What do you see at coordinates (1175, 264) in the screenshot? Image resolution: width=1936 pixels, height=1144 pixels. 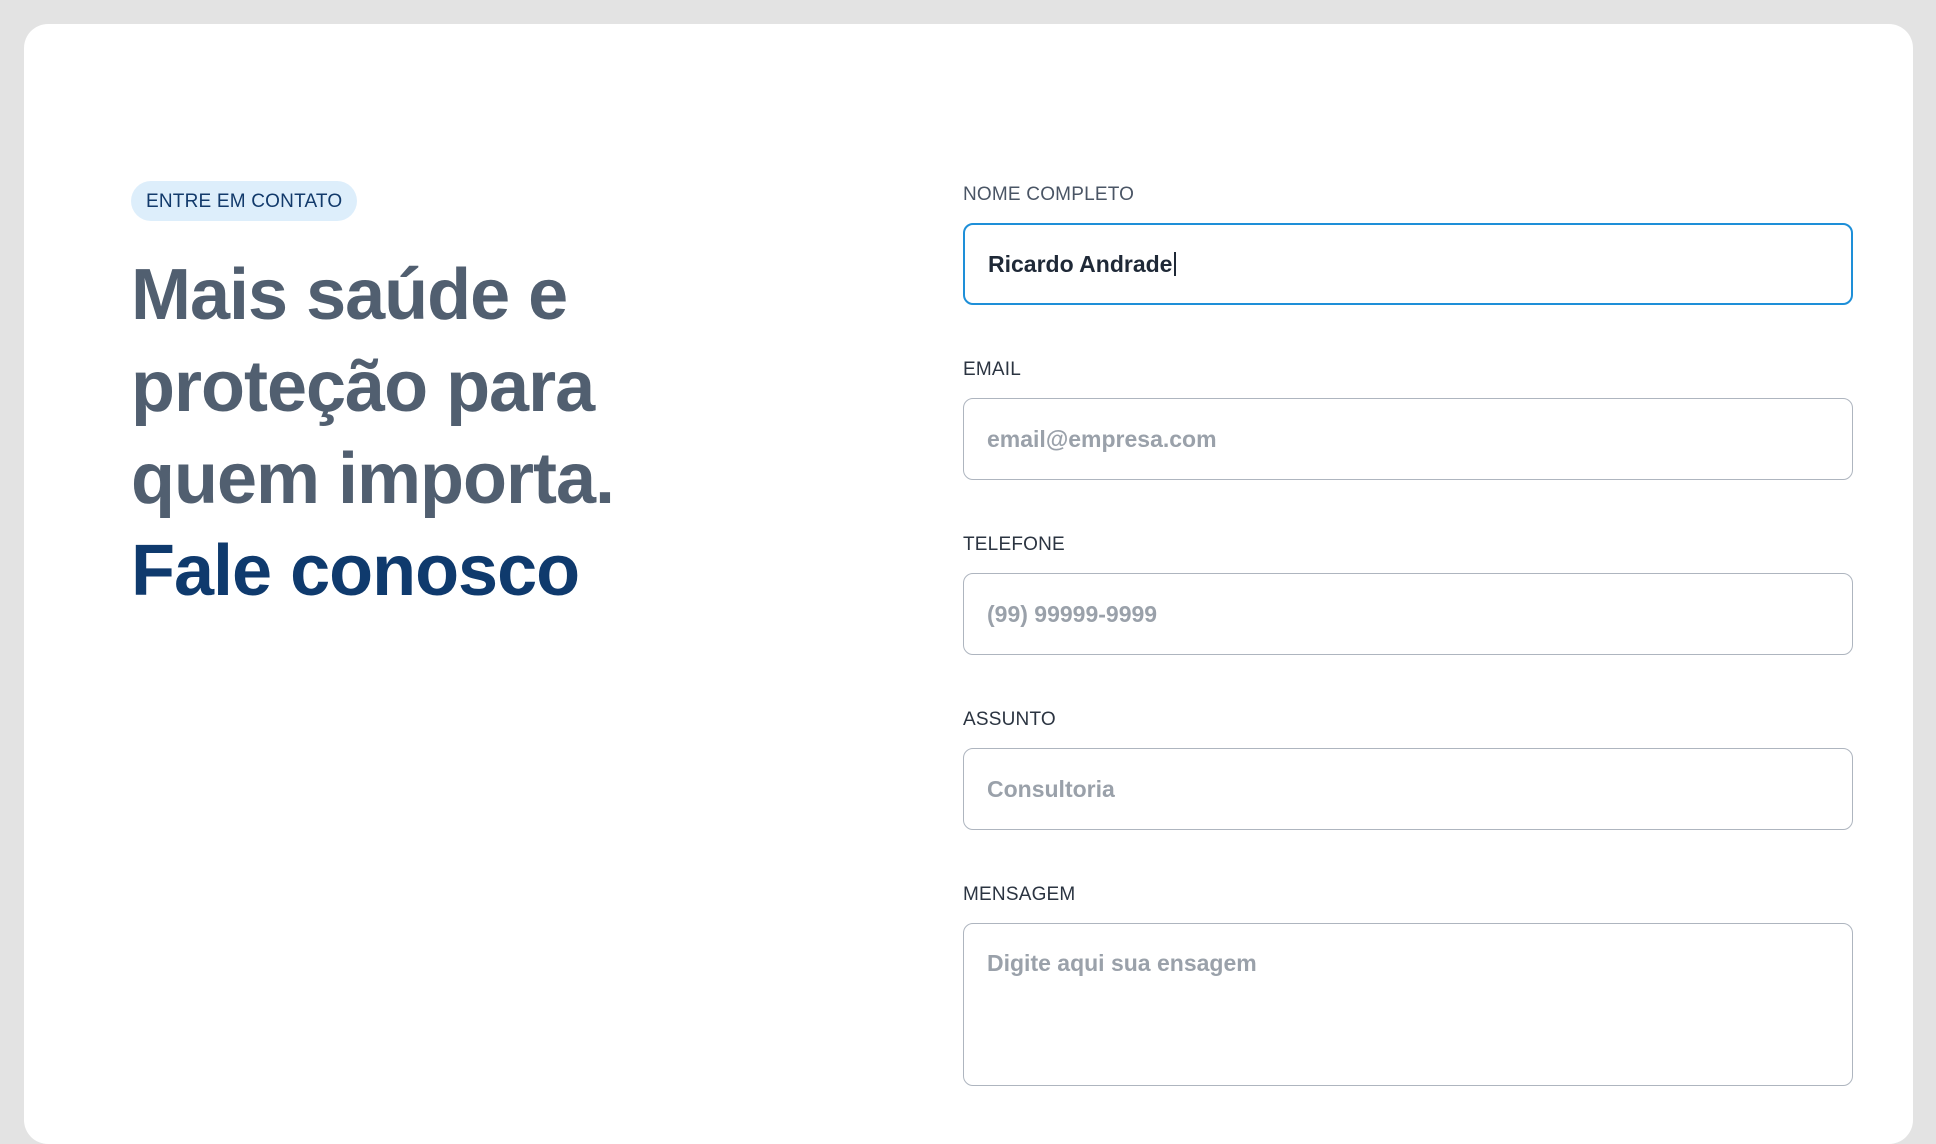 I see `text-caret` at bounding box center [1175, 264].